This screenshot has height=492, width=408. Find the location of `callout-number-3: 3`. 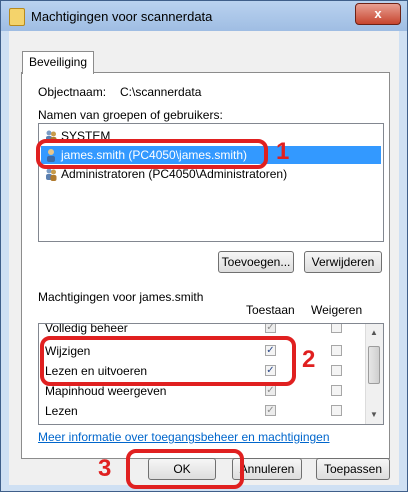

callout-number-3: 3 is located at coordinates (105, 468).